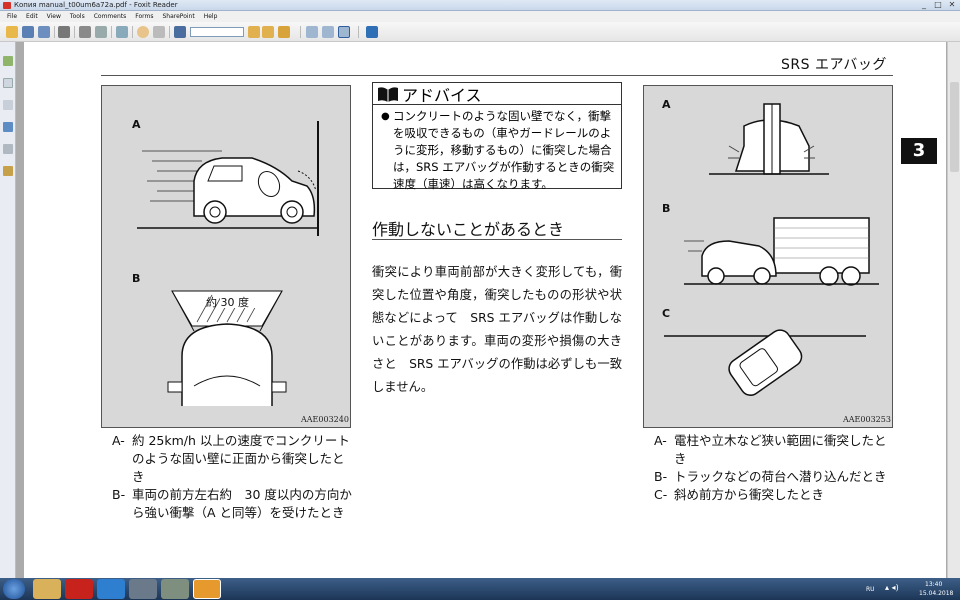 The height and width of the screenshot is (600, 960). I want to click on caption-key: C-, so click(661, 494).